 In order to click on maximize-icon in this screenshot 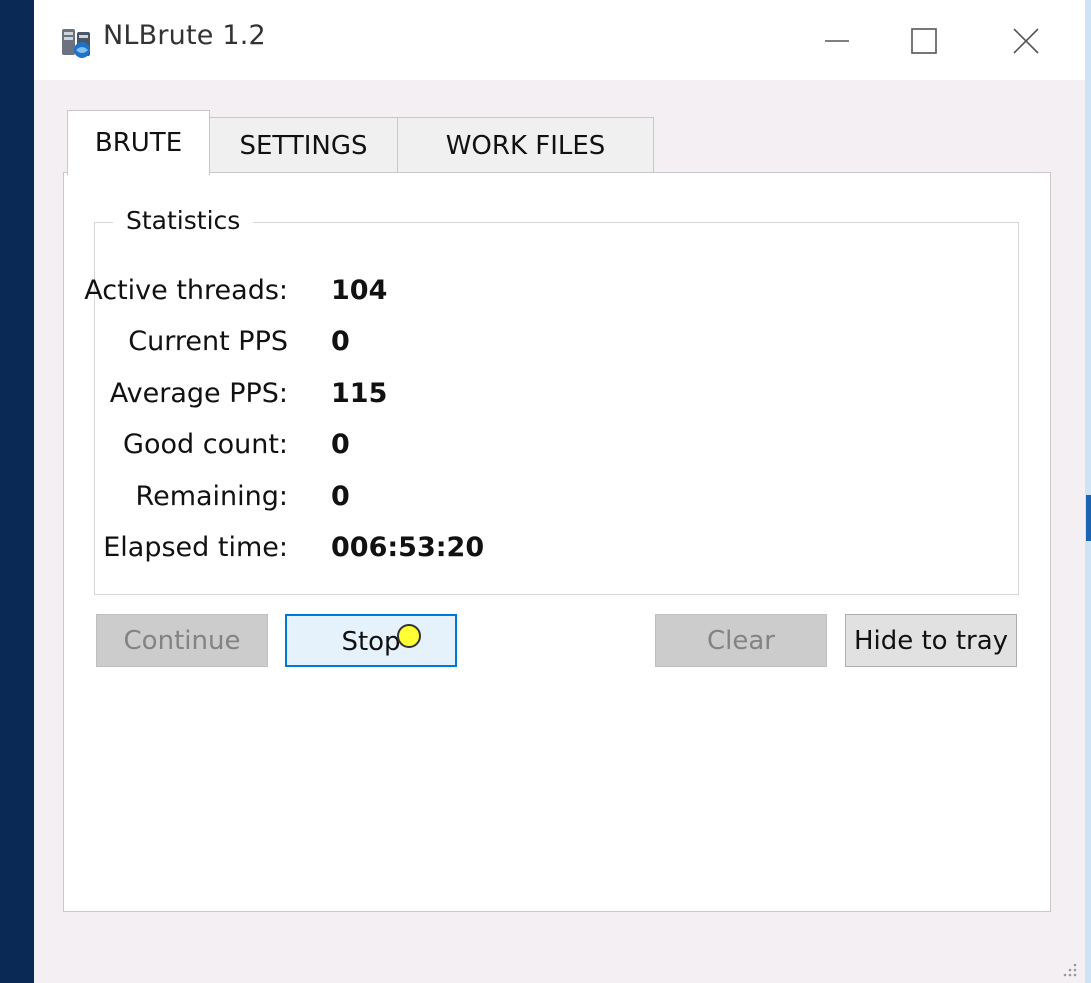, I will do `click(924, 41)`.